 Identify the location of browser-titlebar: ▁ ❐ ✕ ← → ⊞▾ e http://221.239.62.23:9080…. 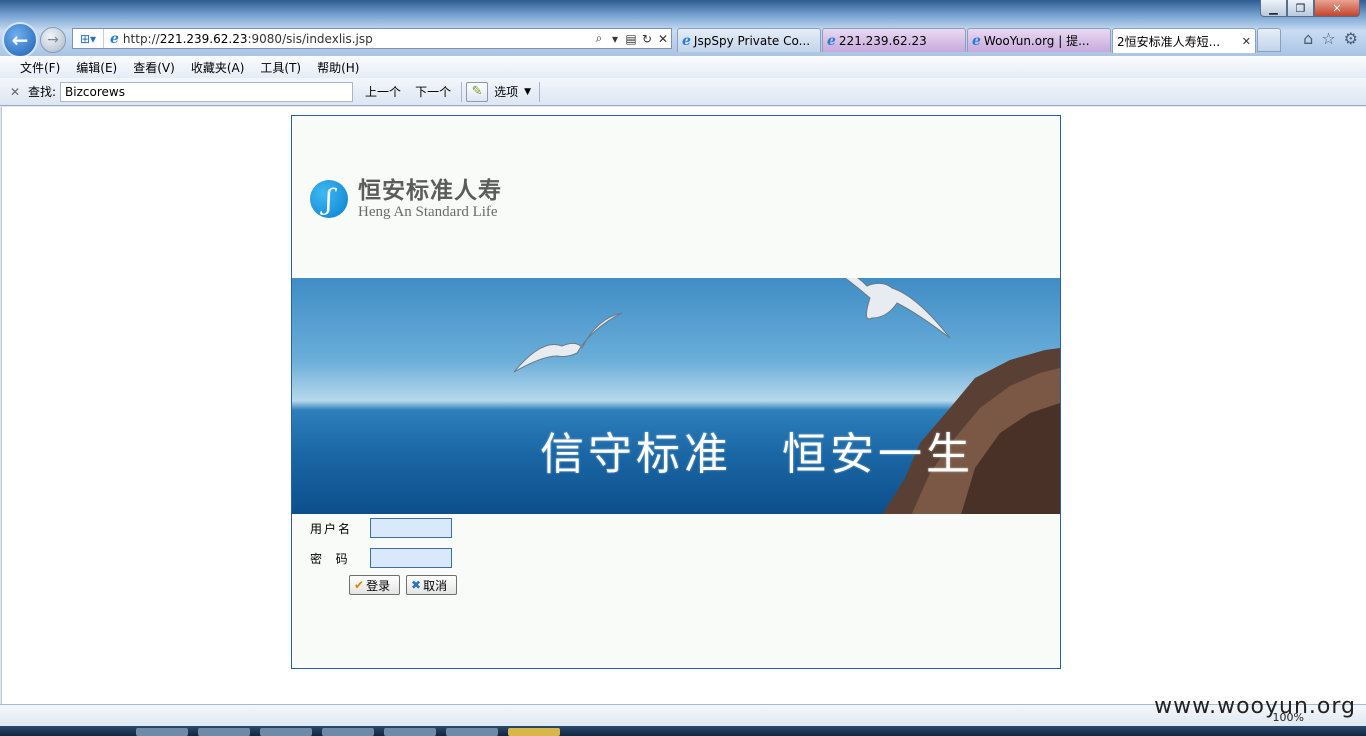
(683, 29).